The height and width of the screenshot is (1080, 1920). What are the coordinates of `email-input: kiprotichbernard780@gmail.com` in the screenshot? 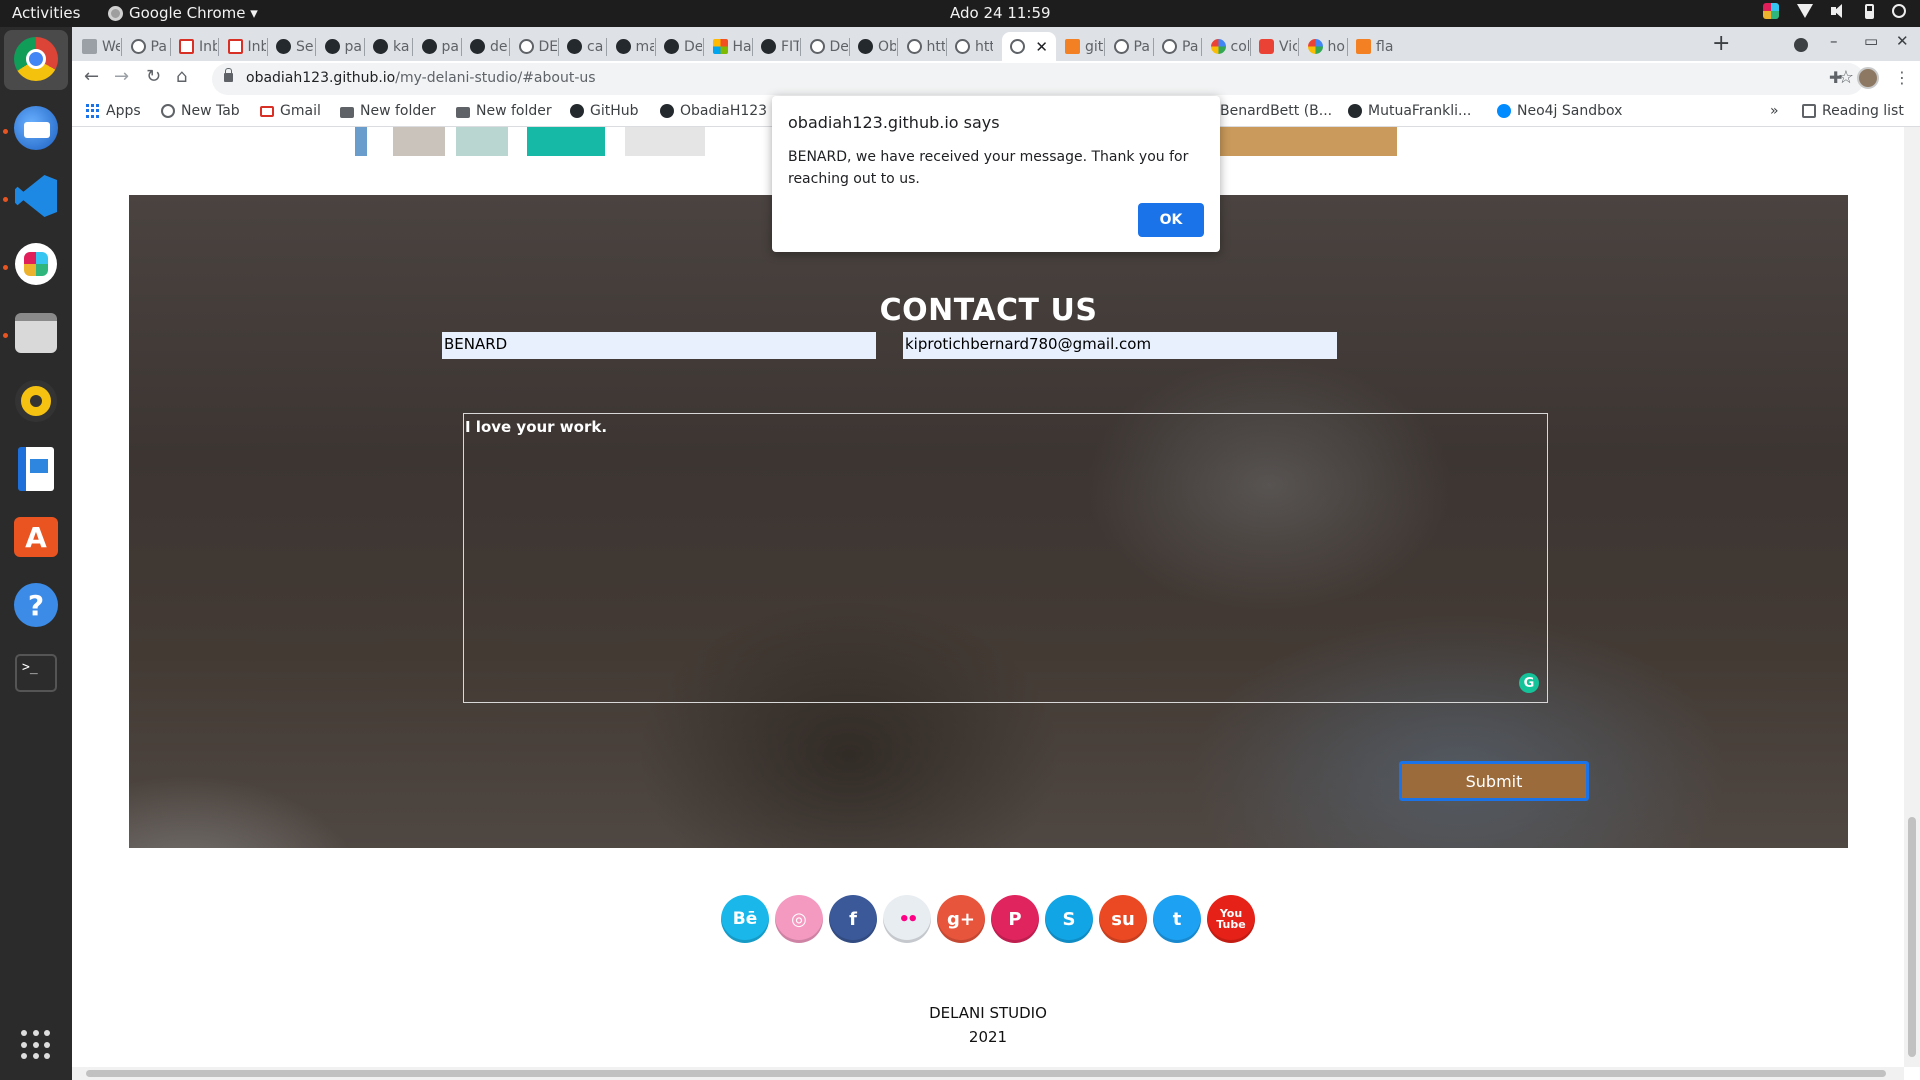 It's located at (1120, 345).